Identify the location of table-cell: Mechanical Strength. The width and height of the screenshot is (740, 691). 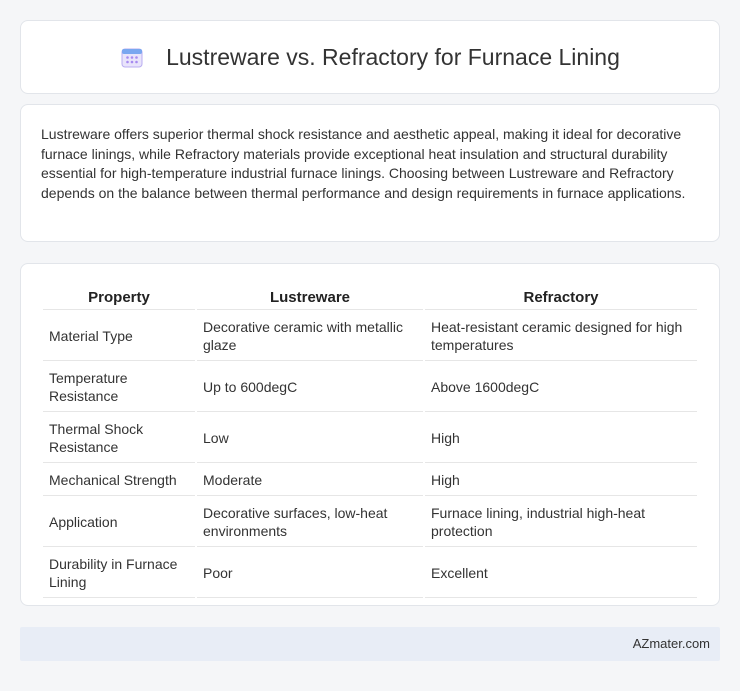
(119, 480).